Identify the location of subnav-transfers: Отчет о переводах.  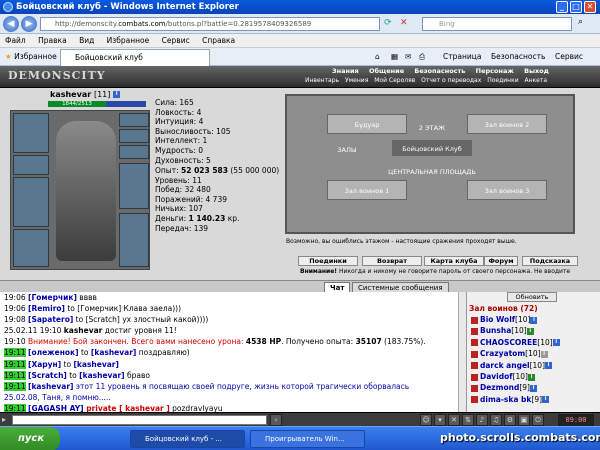
(451, 80).